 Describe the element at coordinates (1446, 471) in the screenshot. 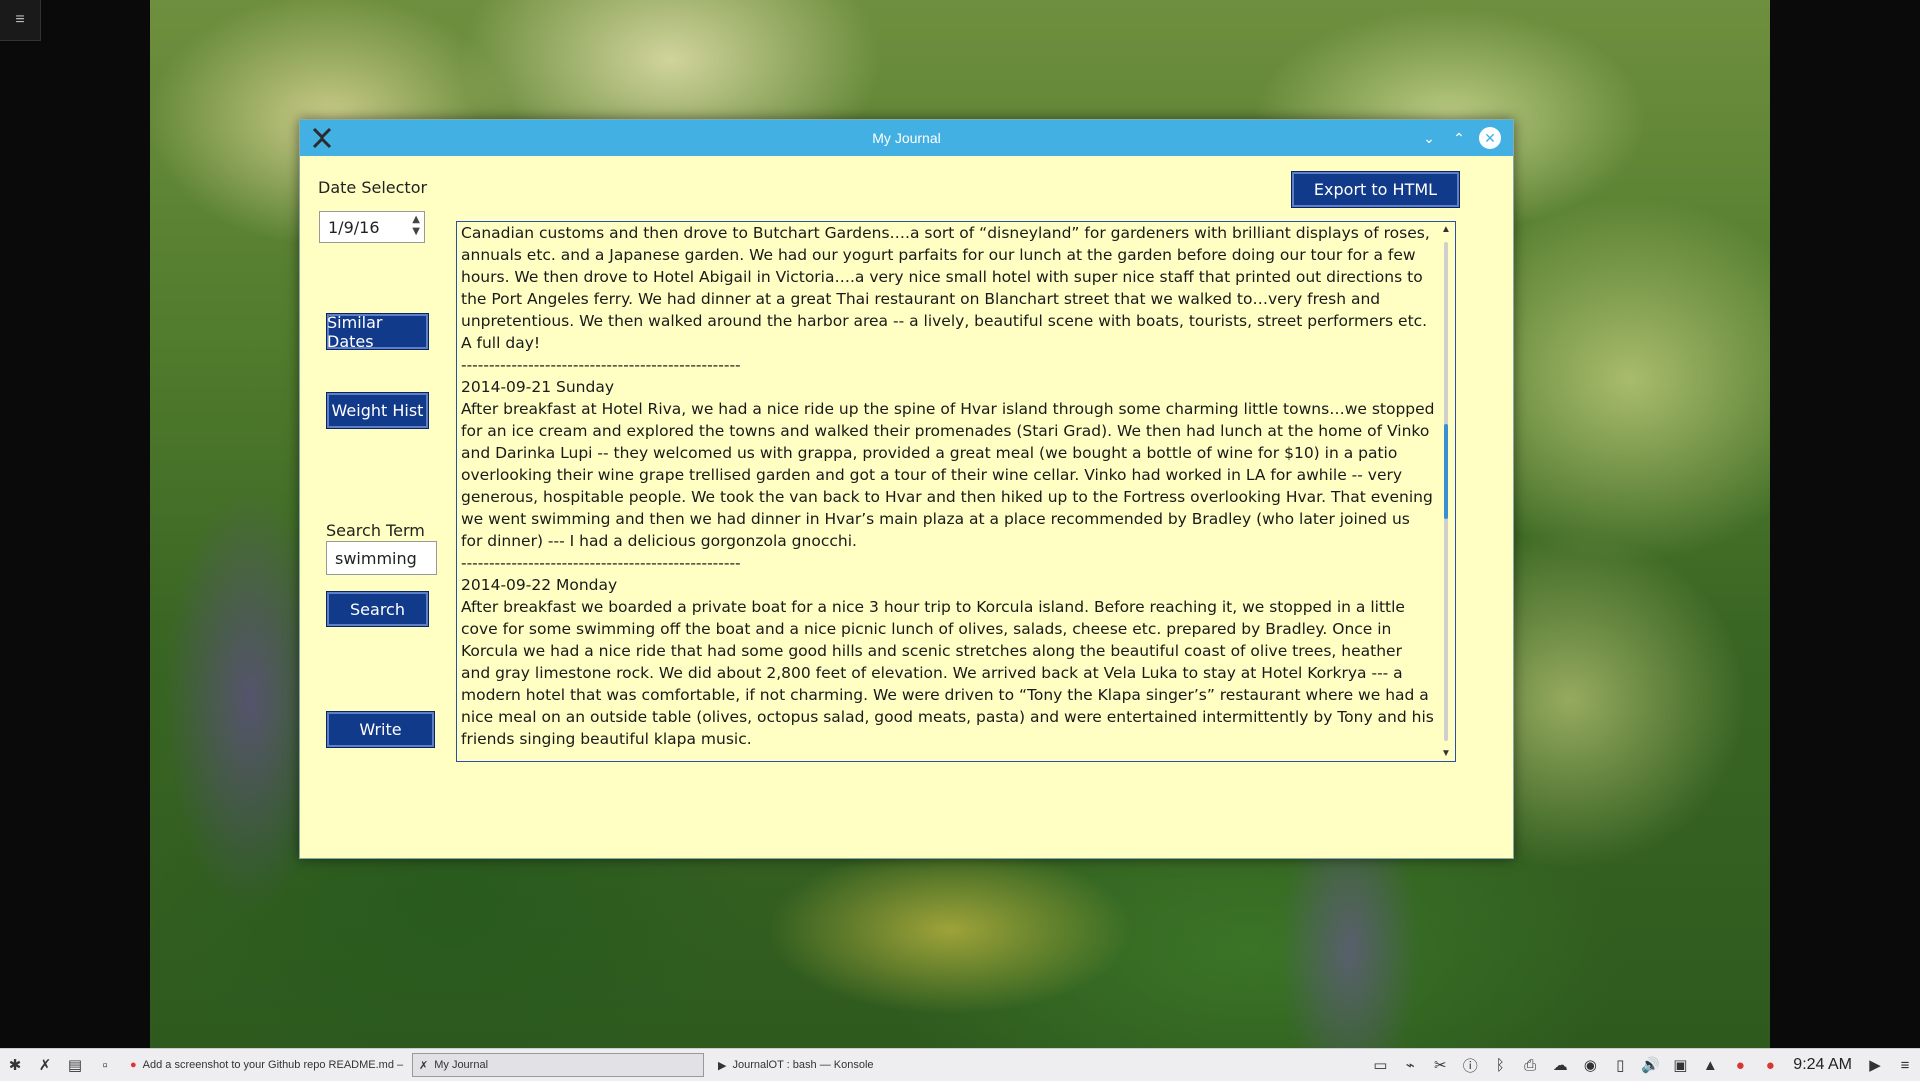

I see `scroll-thumb` at that location.